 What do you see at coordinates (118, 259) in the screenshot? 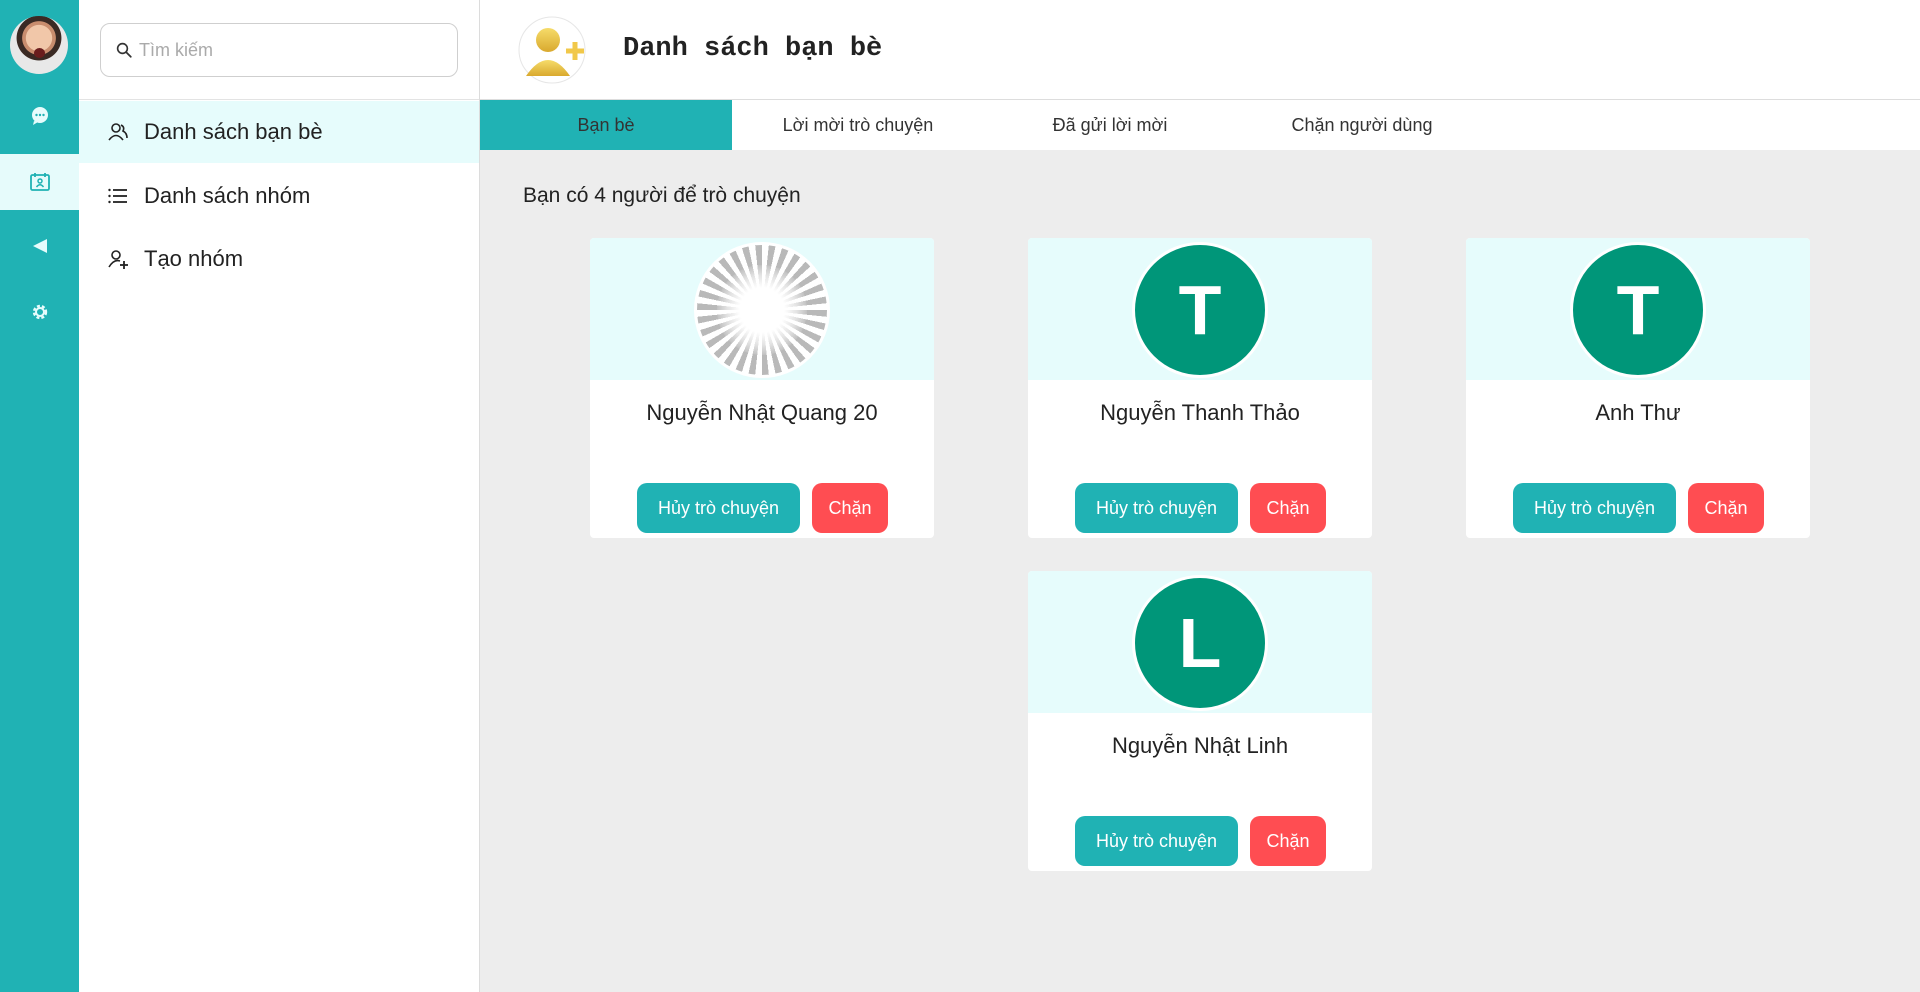
I see `add-user-icon` at bounding box center [118, 259].